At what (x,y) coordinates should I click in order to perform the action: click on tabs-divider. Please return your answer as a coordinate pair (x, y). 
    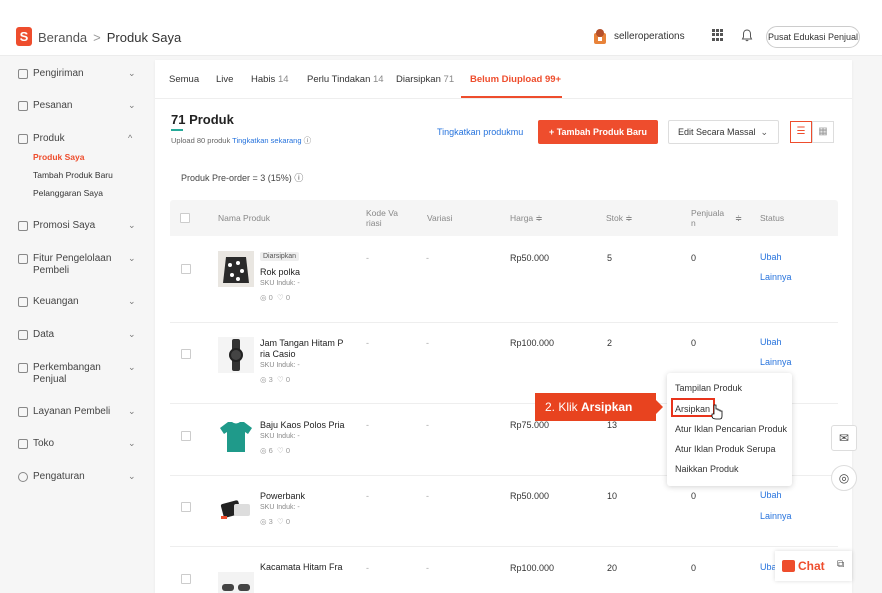
    Looking at the image, I should click on (503, 98).